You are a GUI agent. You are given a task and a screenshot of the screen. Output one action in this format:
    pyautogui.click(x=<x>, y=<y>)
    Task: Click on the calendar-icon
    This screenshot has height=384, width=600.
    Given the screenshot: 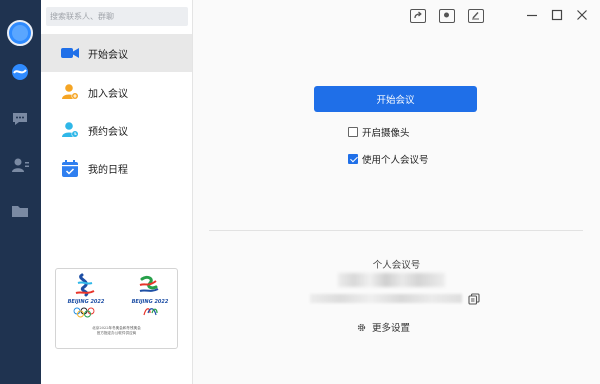 What is the action you would take?
    pyautogui.click(x=70, y=168)
    